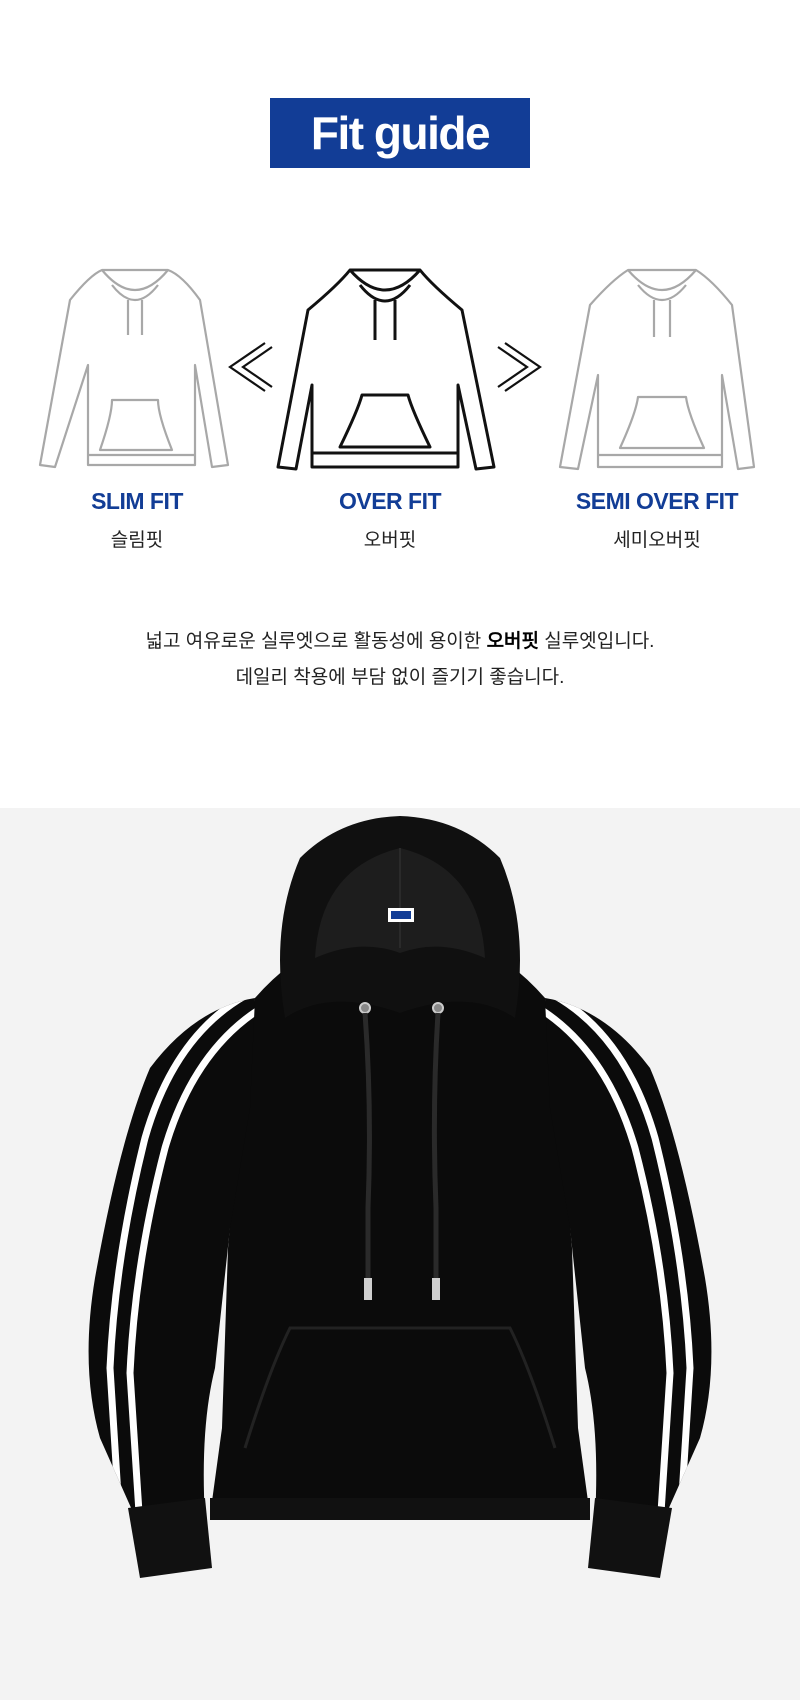 Image resolution: width=800 pixels, height=1705 pixels. What do you see at coordinates (597, 641) in the screenshot?
I see `description-text: 실루엣입니다.` at bounding box center [597, 641].